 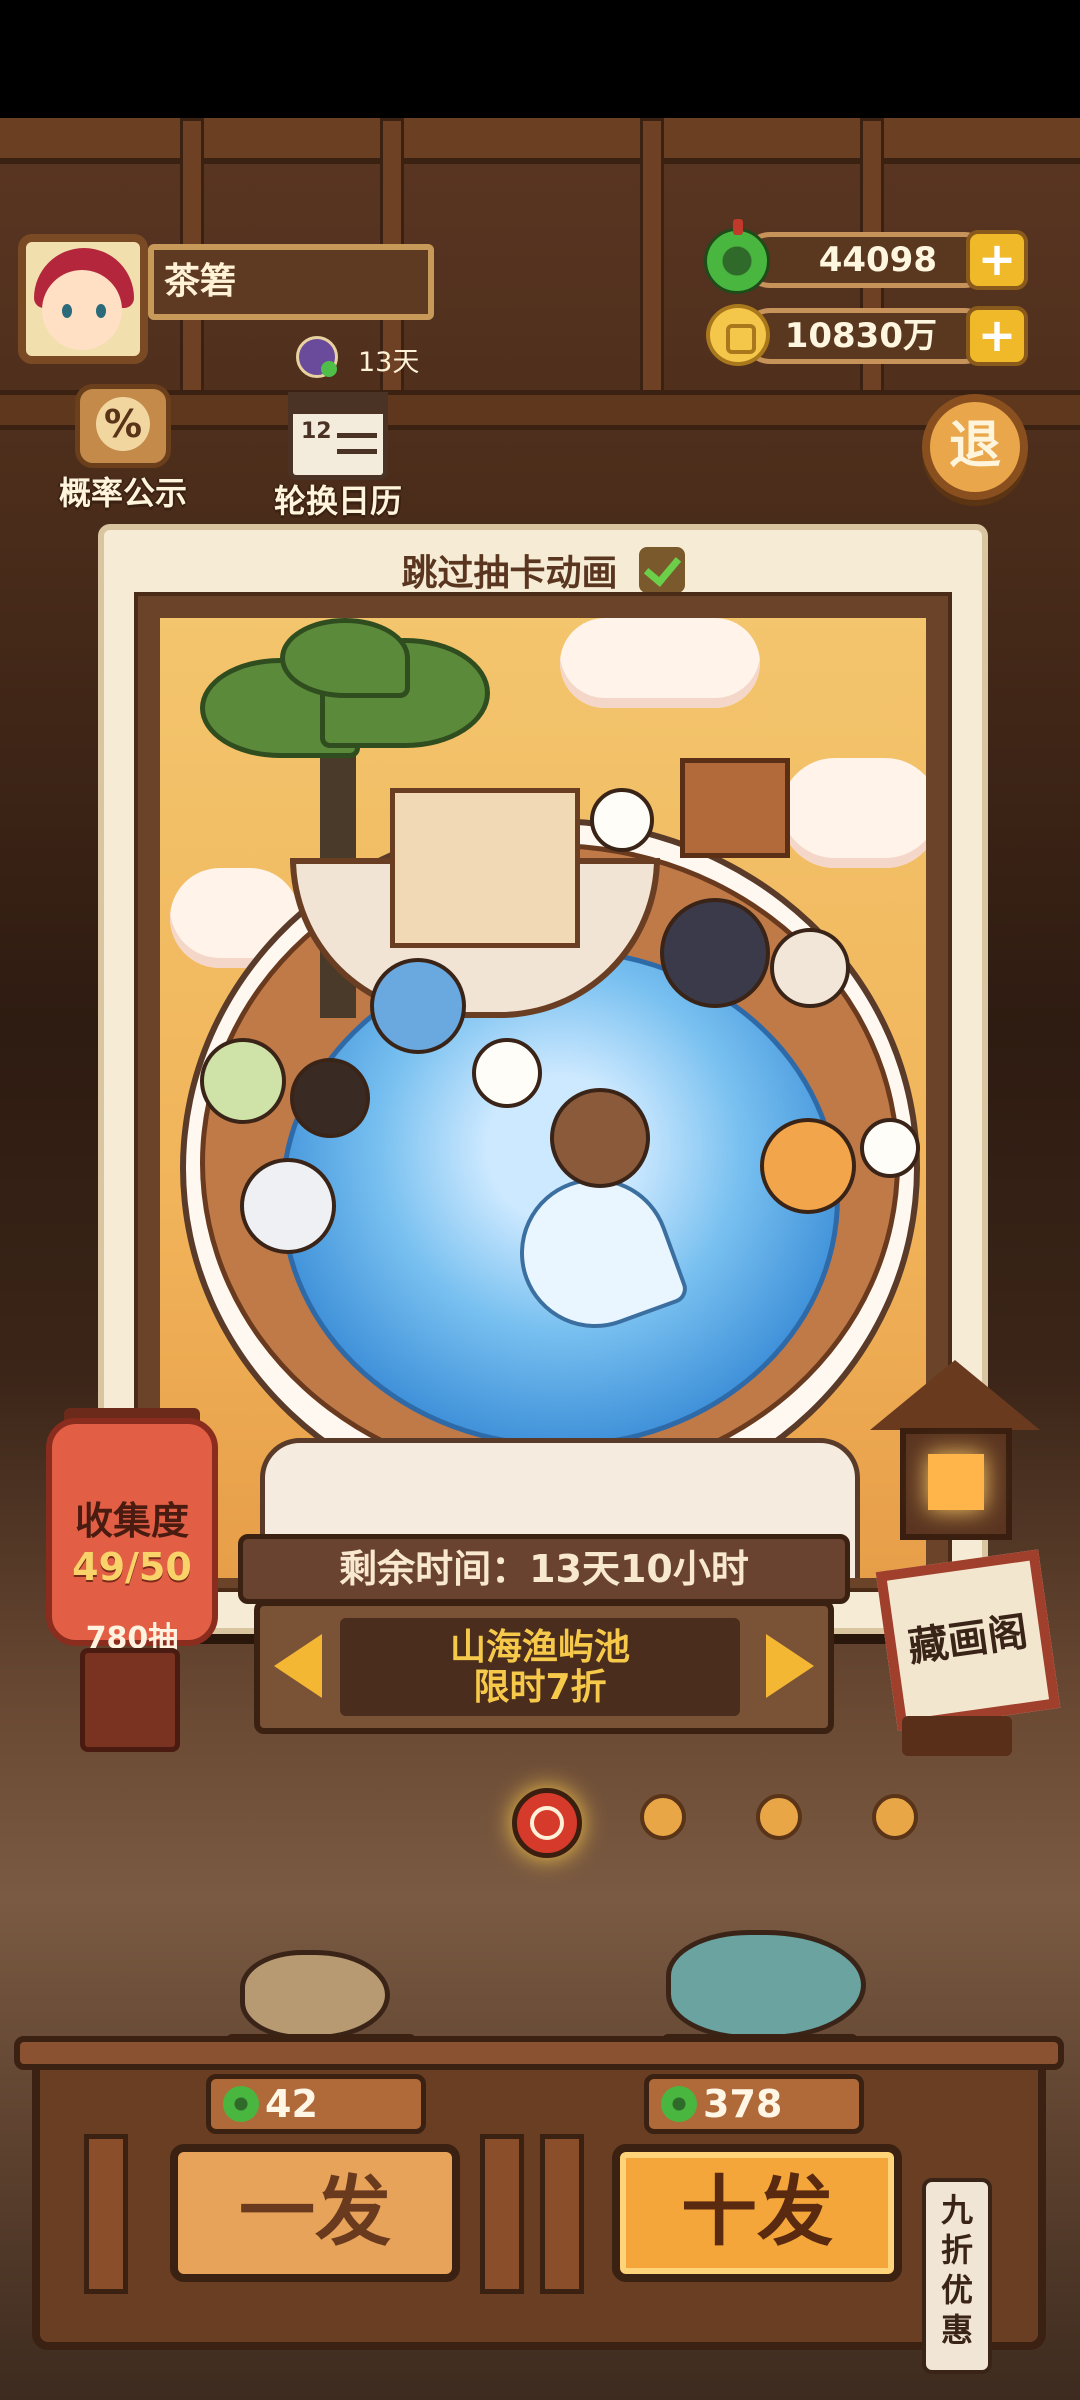 I want to click on probability-button: % 概率公示, so click(x=123, y=449).